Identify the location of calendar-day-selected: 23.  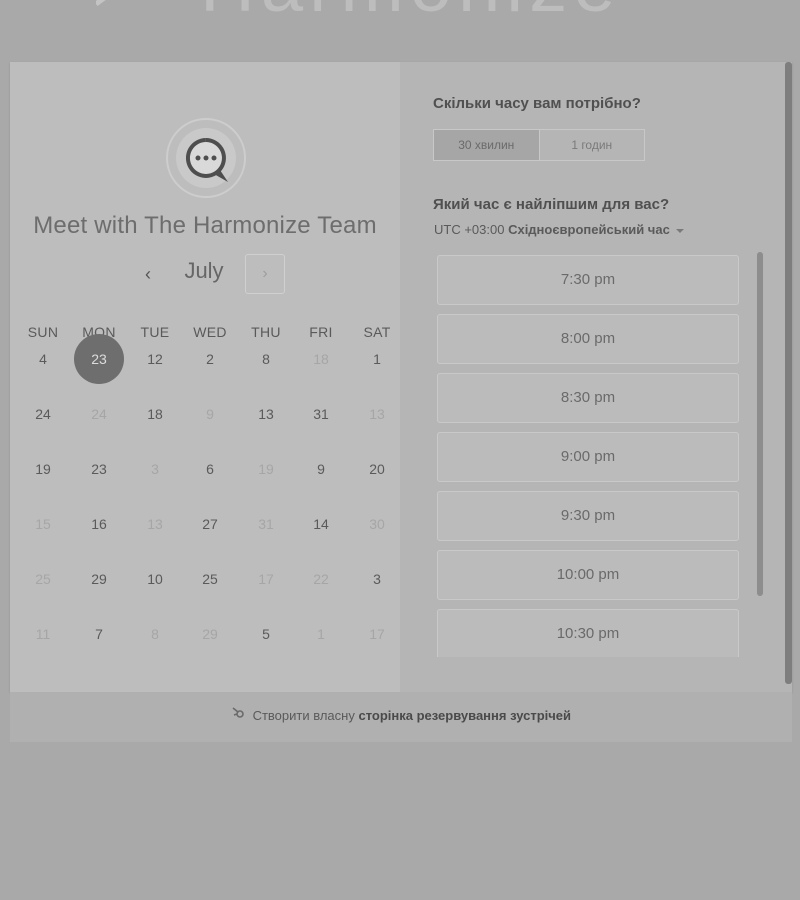
(99, 359).